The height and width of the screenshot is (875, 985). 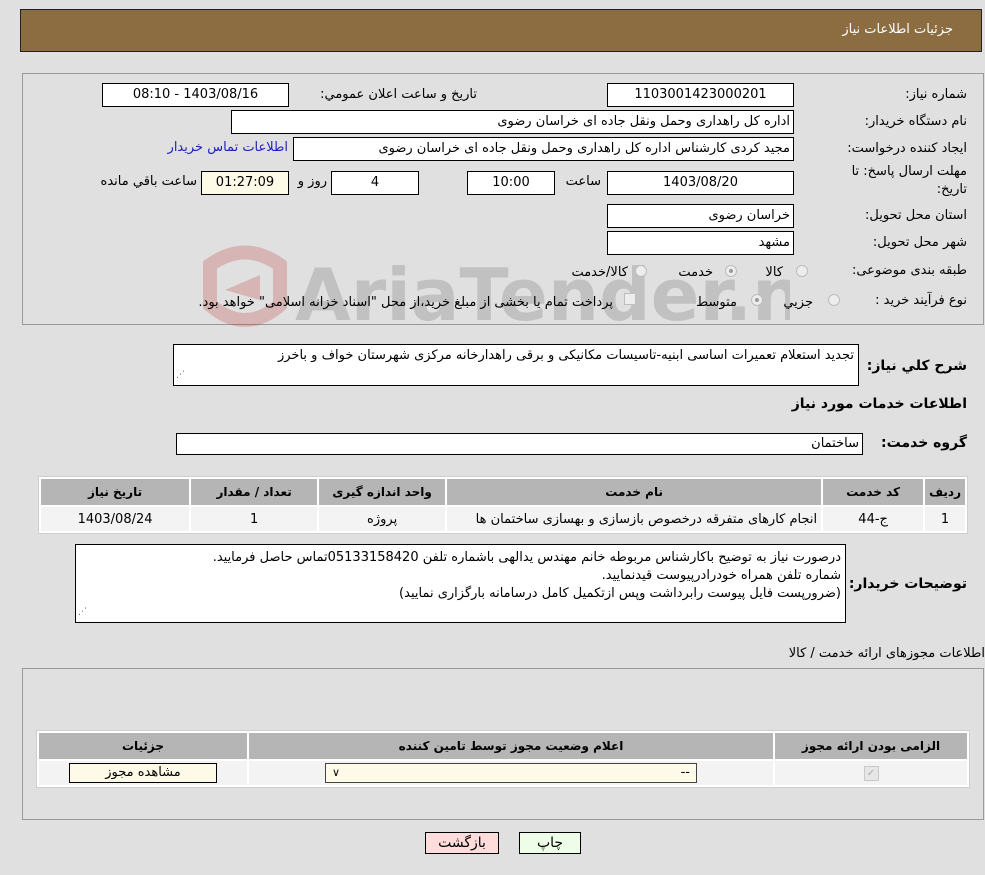 I want to click on permits-section-title: اطلاعات مجوزهای ارائه خدمت / کالا, so click(x=886, y=653).